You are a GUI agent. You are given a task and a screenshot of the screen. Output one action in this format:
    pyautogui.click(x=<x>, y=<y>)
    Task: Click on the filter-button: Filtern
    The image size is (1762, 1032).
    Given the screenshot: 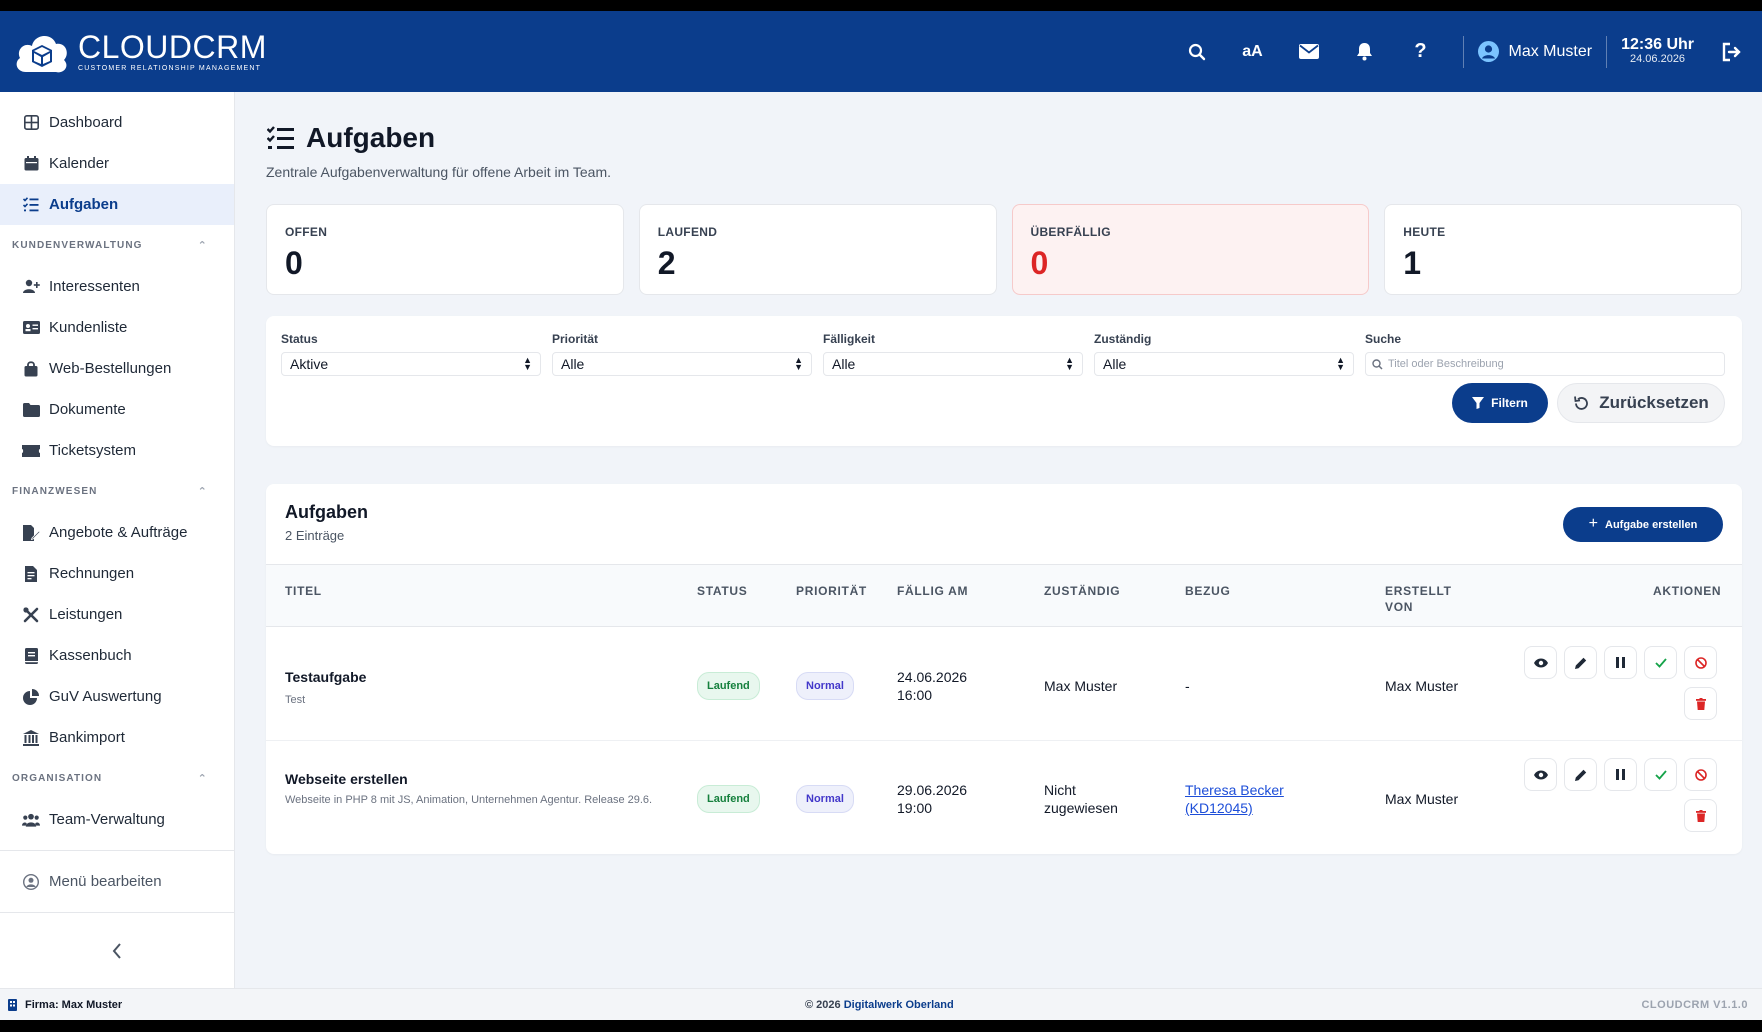 What is the action you would take?
    pyautogui.click(x=1500, y=403)
    